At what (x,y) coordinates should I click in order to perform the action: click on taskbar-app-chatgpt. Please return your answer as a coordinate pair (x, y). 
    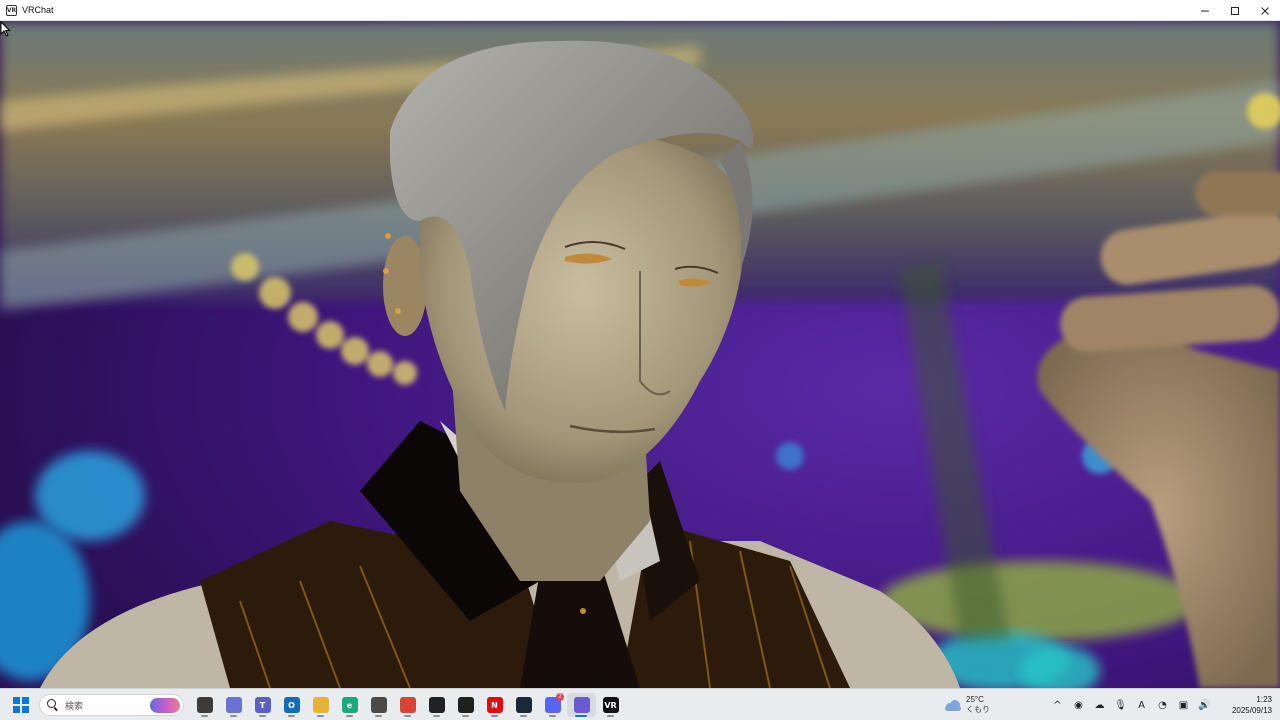
    Looking at the image, I should click on (465, 705).